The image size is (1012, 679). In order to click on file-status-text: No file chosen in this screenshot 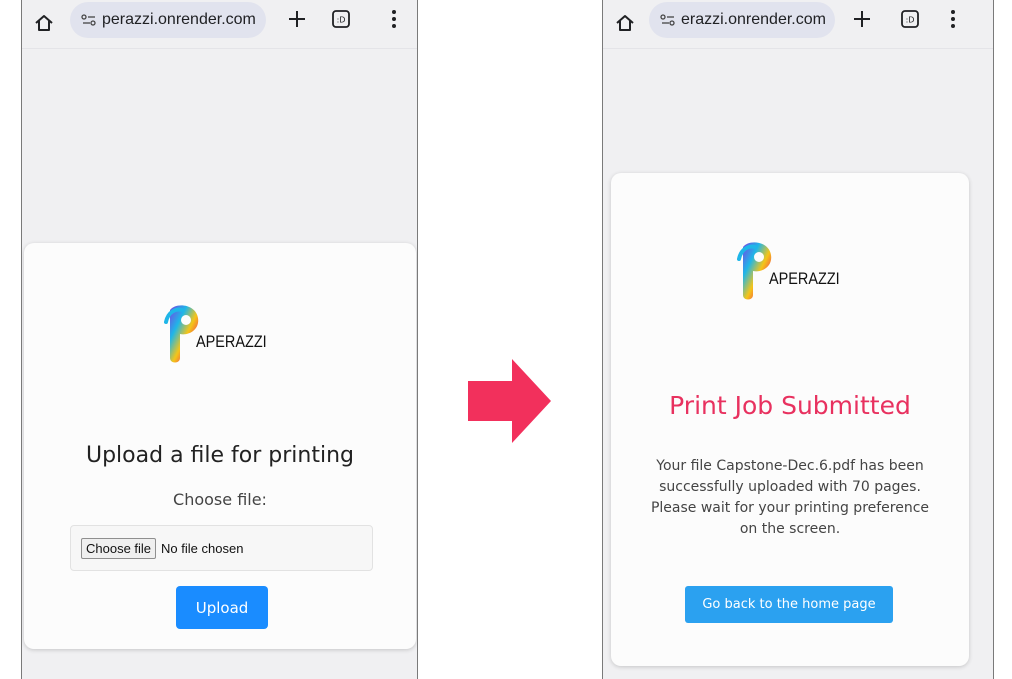, I will do `click(202, 548)`.